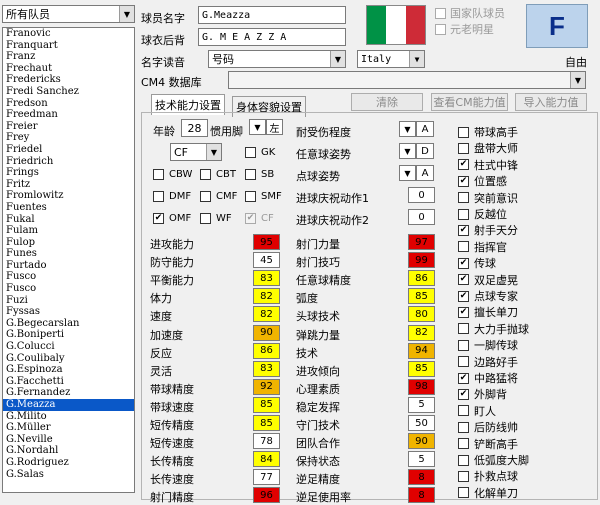  Describe the element at coordinates (196, 152) in the screenshot. I see `position-select: CF ▼` at that location.